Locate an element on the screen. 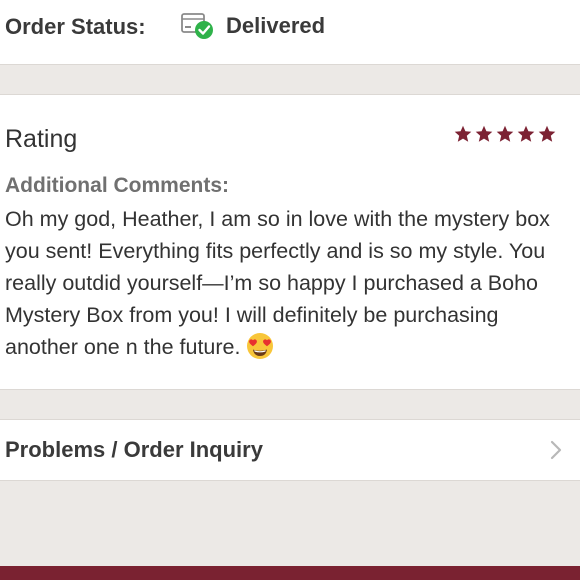 Image resolution: width=580 pixels, height=580 pixels. rating-stars is located at coordinates (505, 134).